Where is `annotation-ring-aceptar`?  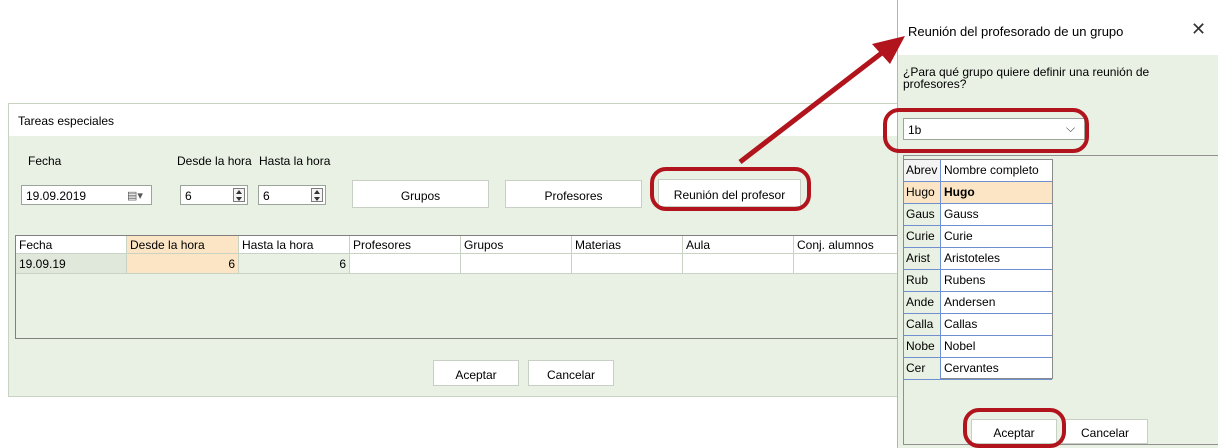
annotation-ring-aceptar is located at coordinates (1014, 428).